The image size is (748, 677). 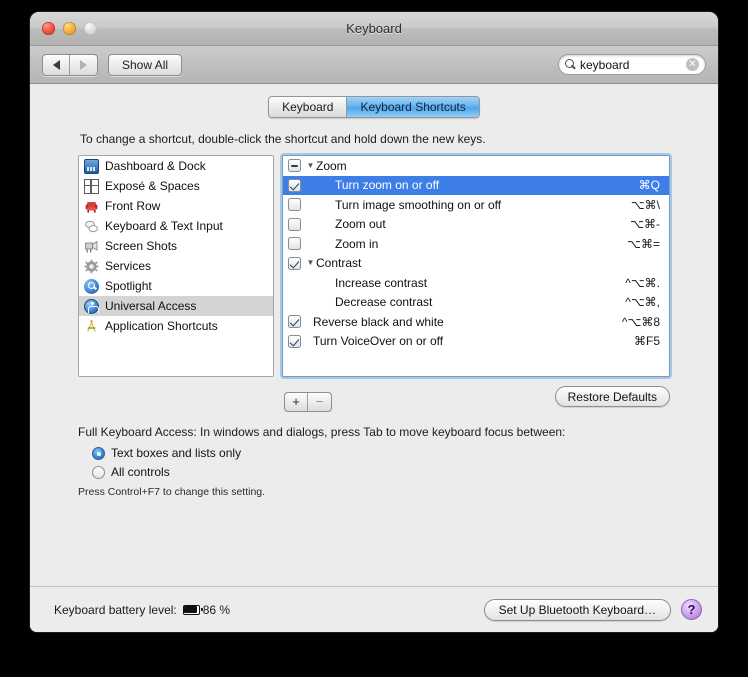 I want to click on sidebar-item-keyboard-text-input: Keyboard & Text Input, so click(x=176, y=226).